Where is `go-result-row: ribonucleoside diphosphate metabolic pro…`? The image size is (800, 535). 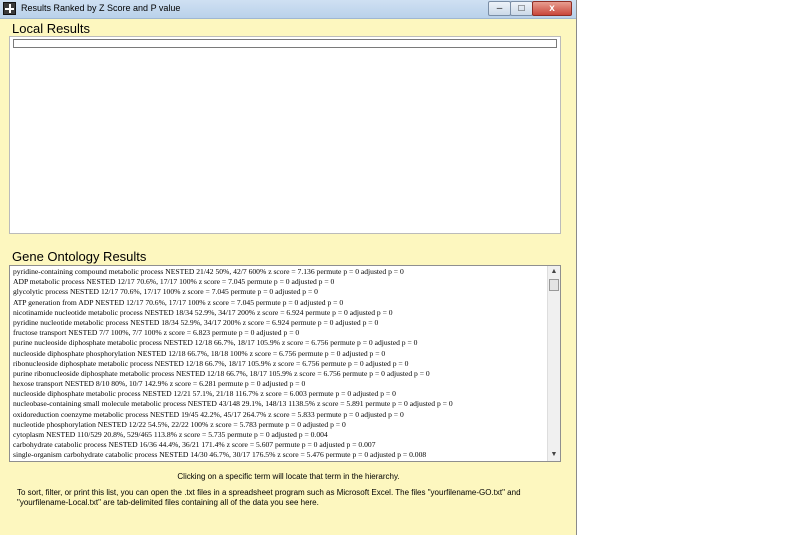
go-result-row: ribonucleoside diphosphate metabolic pro… is located at coordinates (279, 364).